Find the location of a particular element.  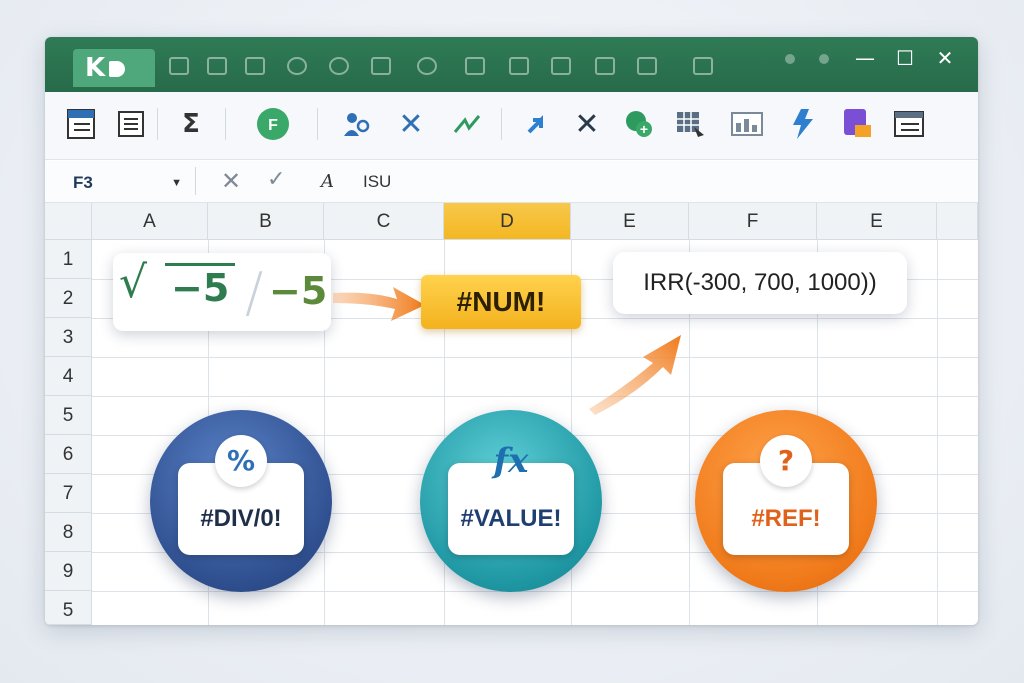

sqrt-callout: √ −5 / −5 is located at coordinates (222, 292).